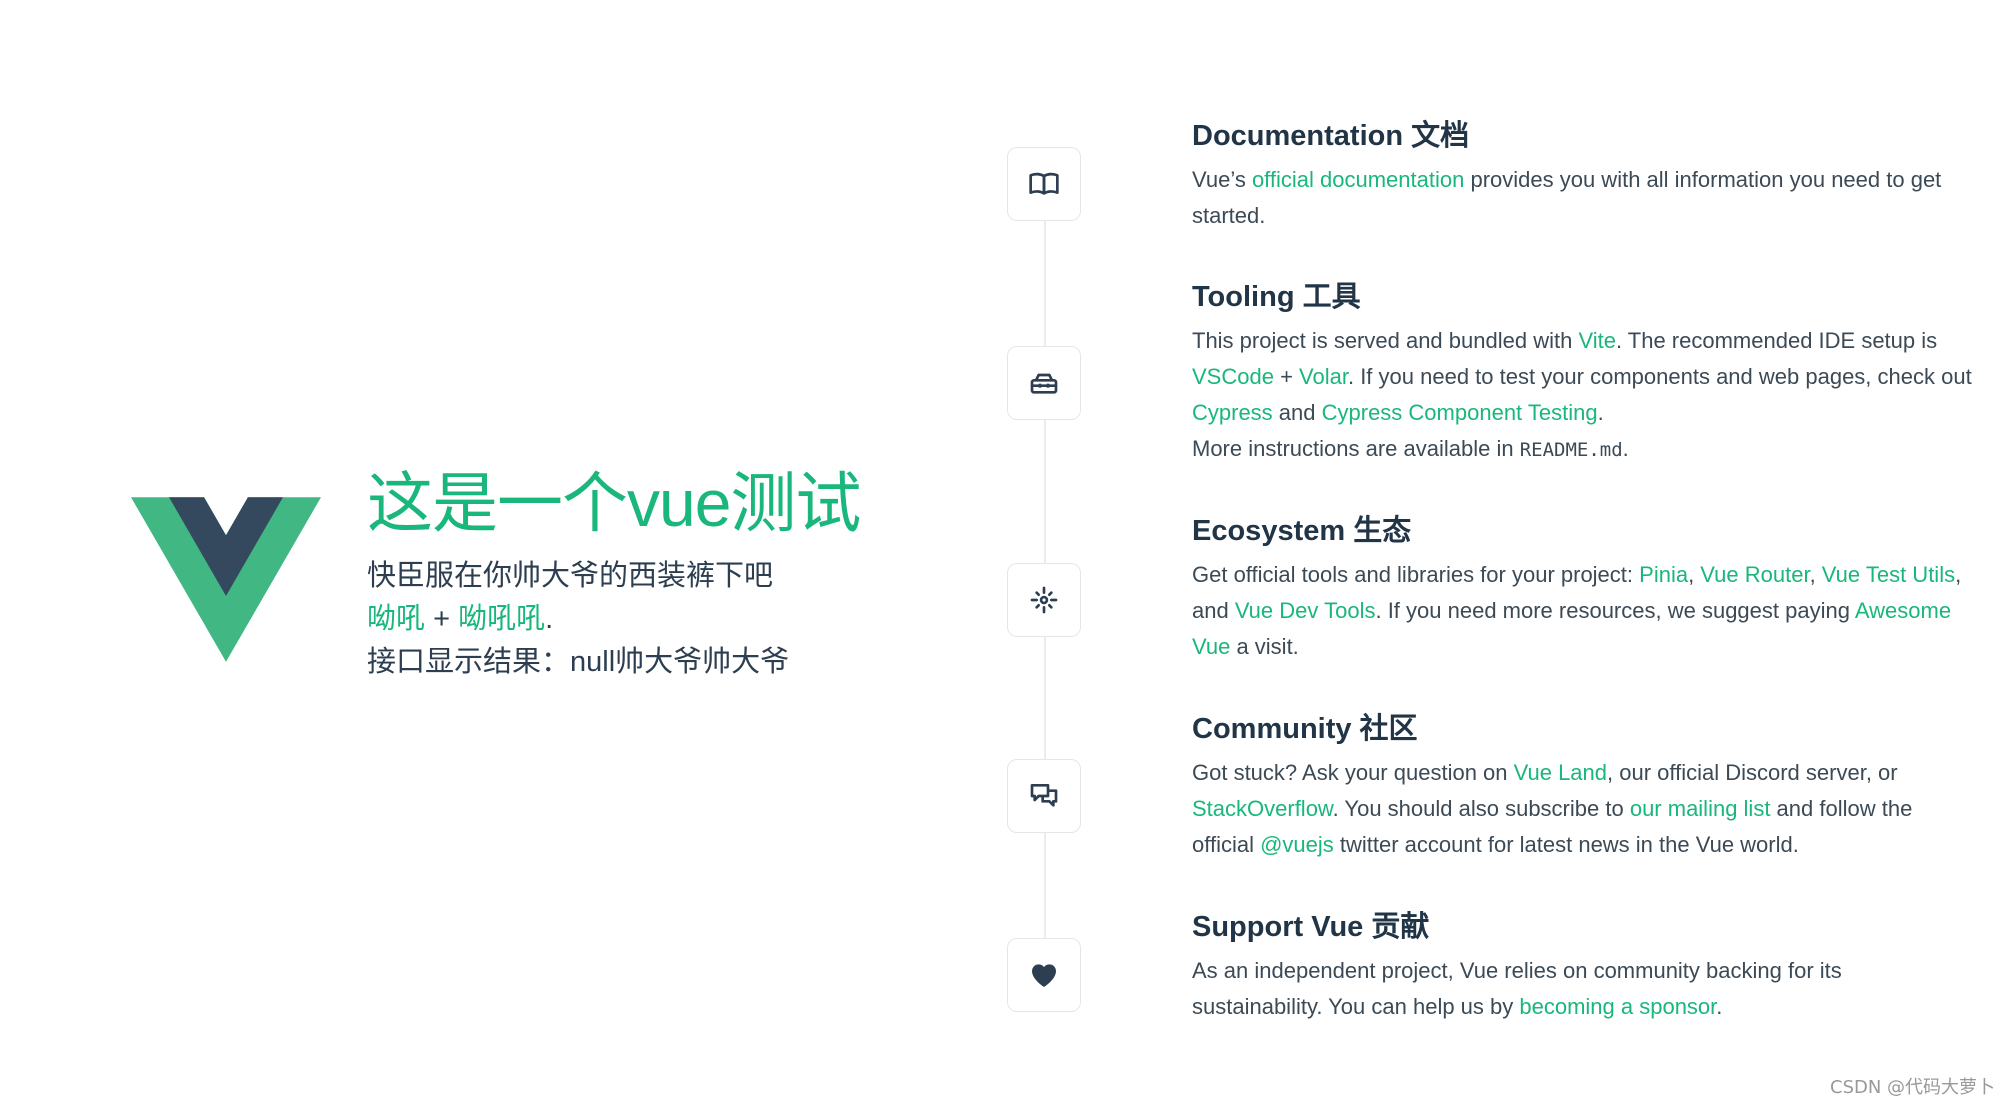 The height and width of the screenshot is (1099, 2007). I want to click on tooling-title: Tooling 工具, so click(1276, 297).